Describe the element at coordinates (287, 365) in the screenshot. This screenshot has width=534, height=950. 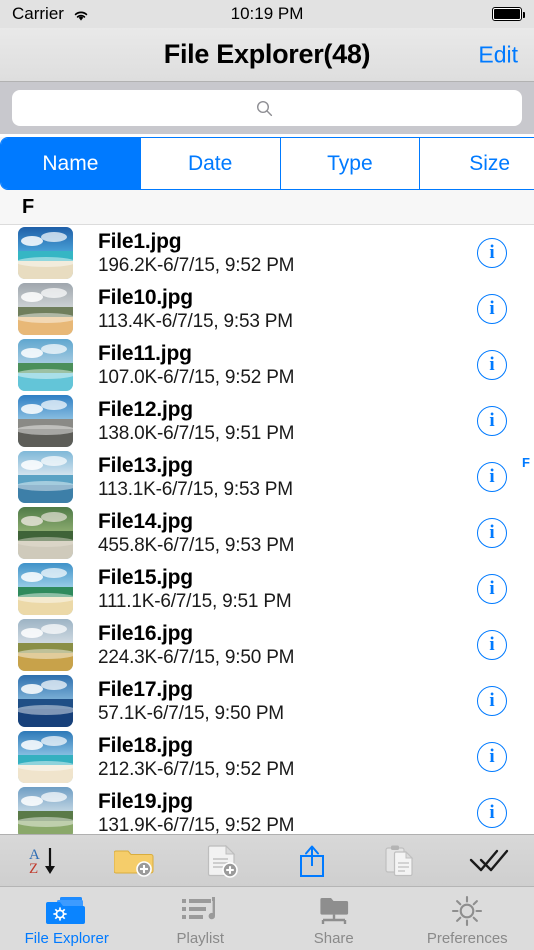
I see `file-info: File11.jpg 107.0K-6/7/15, 9:52 PM` at that location.